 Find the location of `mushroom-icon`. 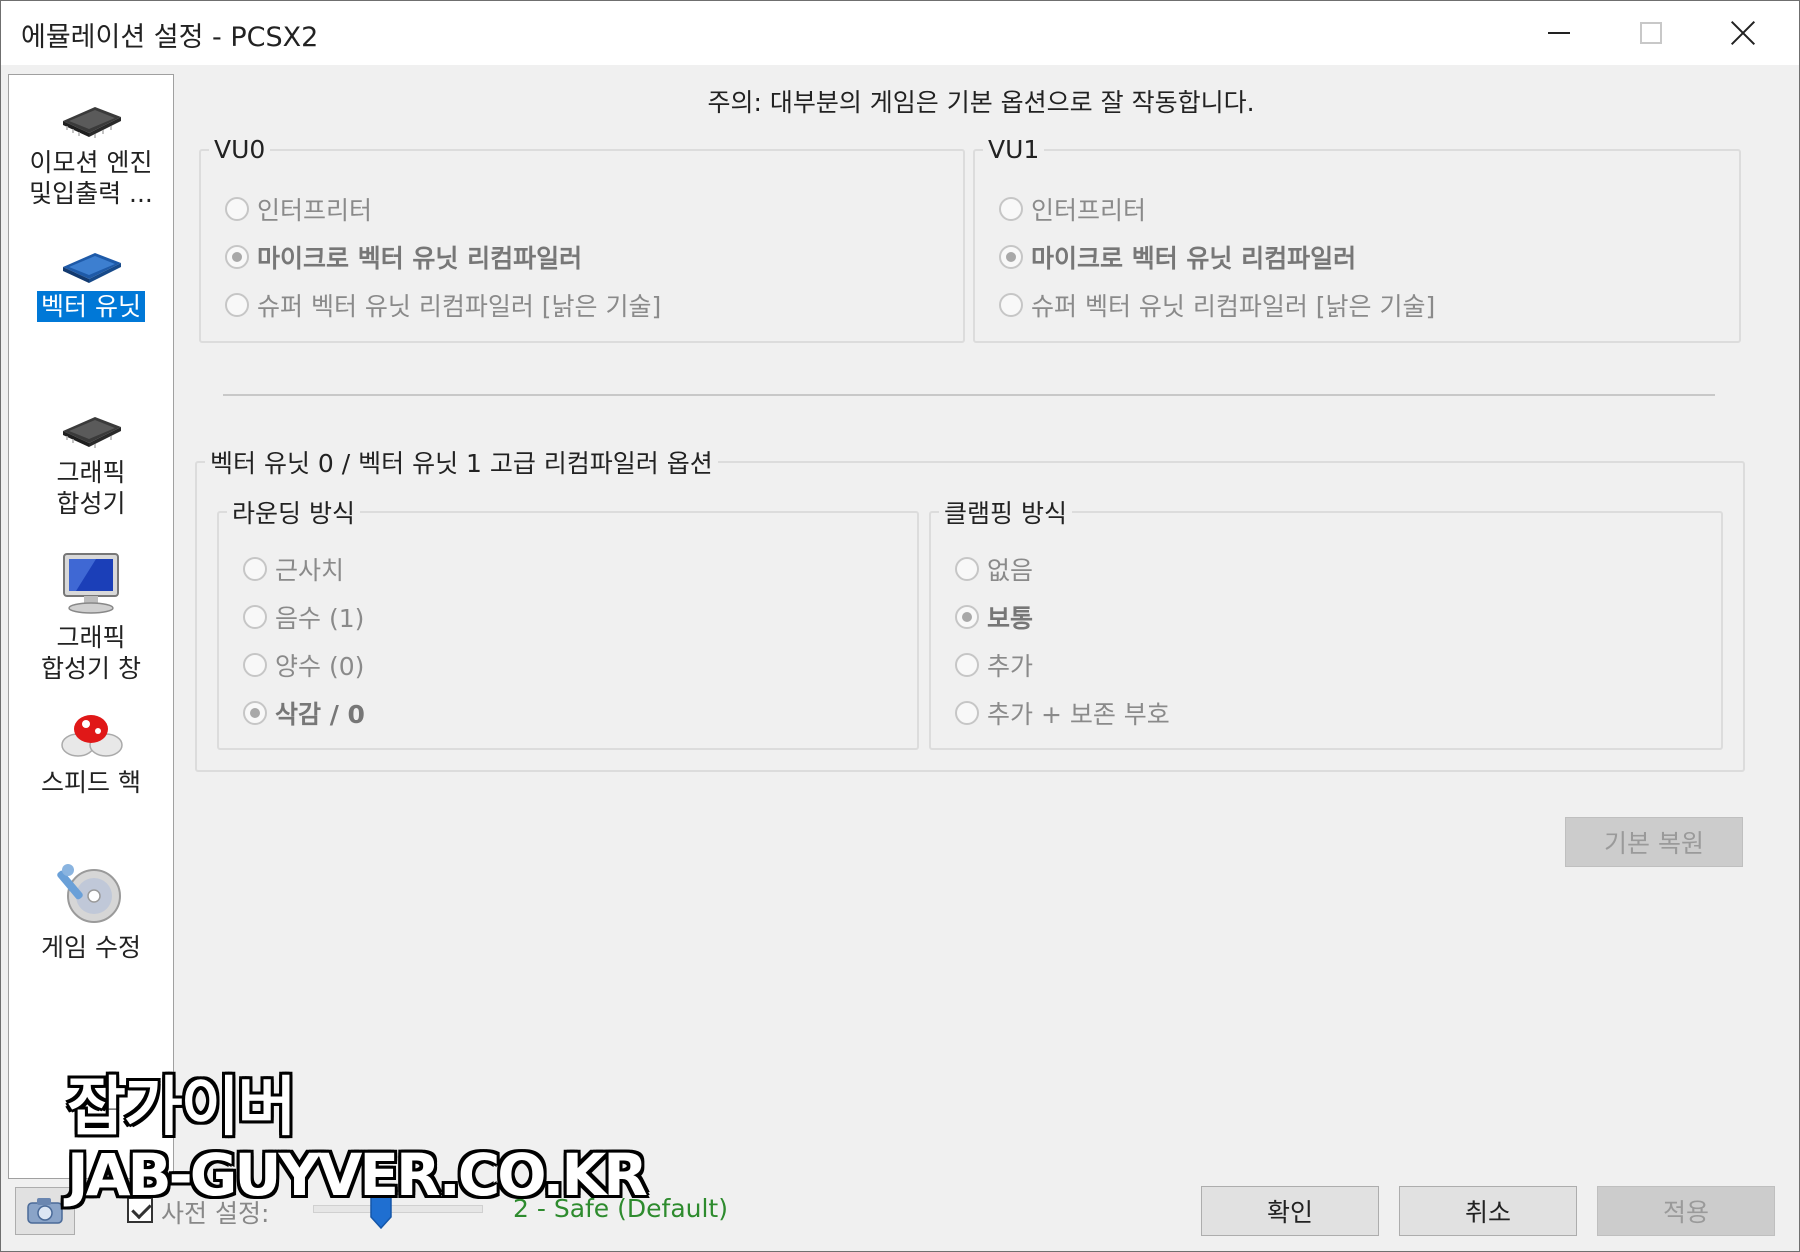

mushroom-icon is located at coordinates (92, 736).